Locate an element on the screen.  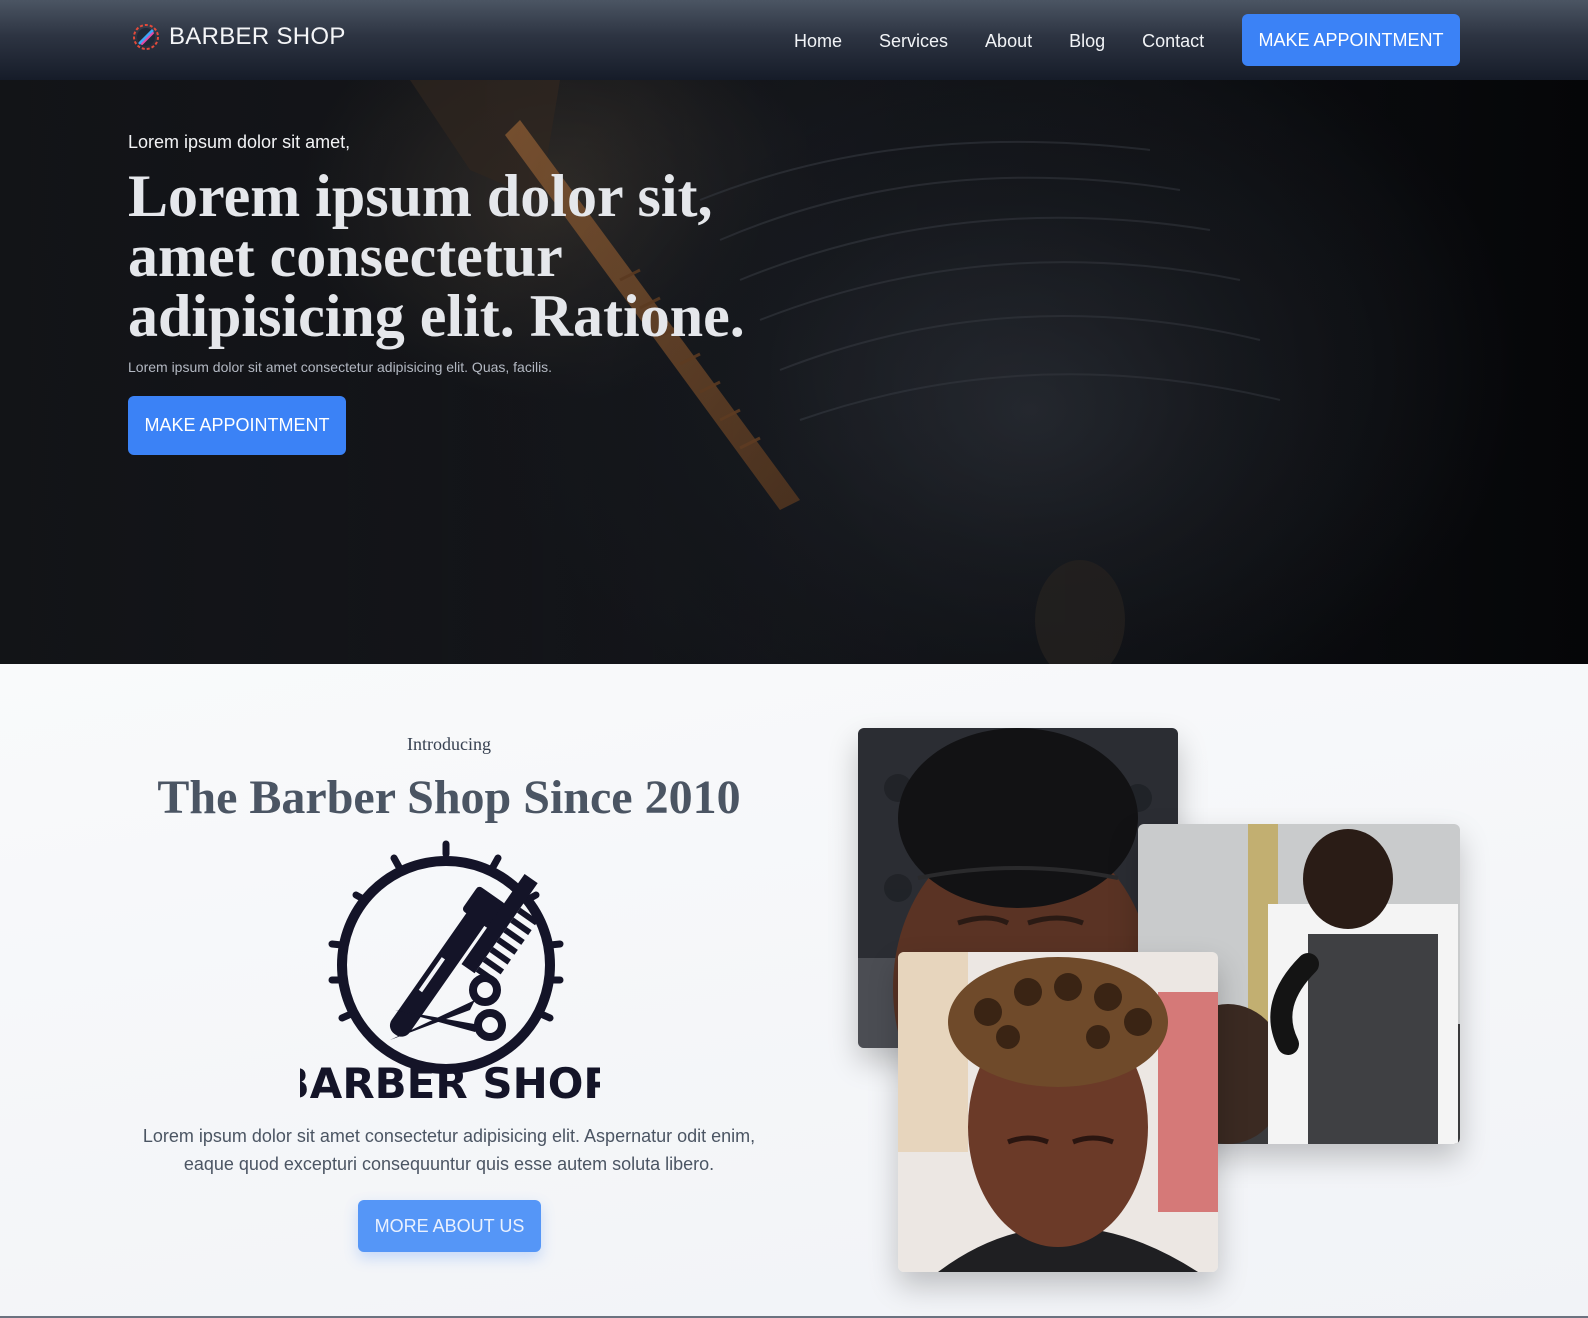
main-nav: Home Services About Blog Contact is located at coordinates (1017, 41).